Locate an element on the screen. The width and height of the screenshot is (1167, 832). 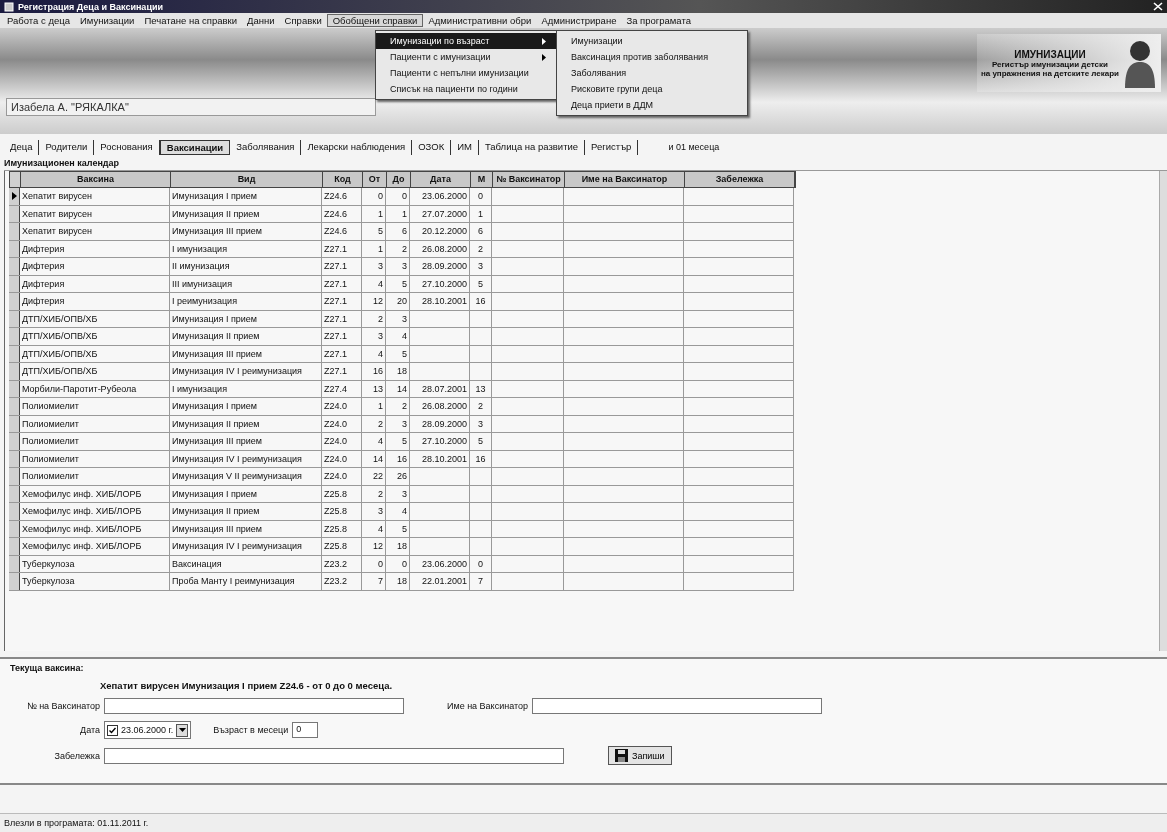
floppy-icon is located at coordinates (621, 755).